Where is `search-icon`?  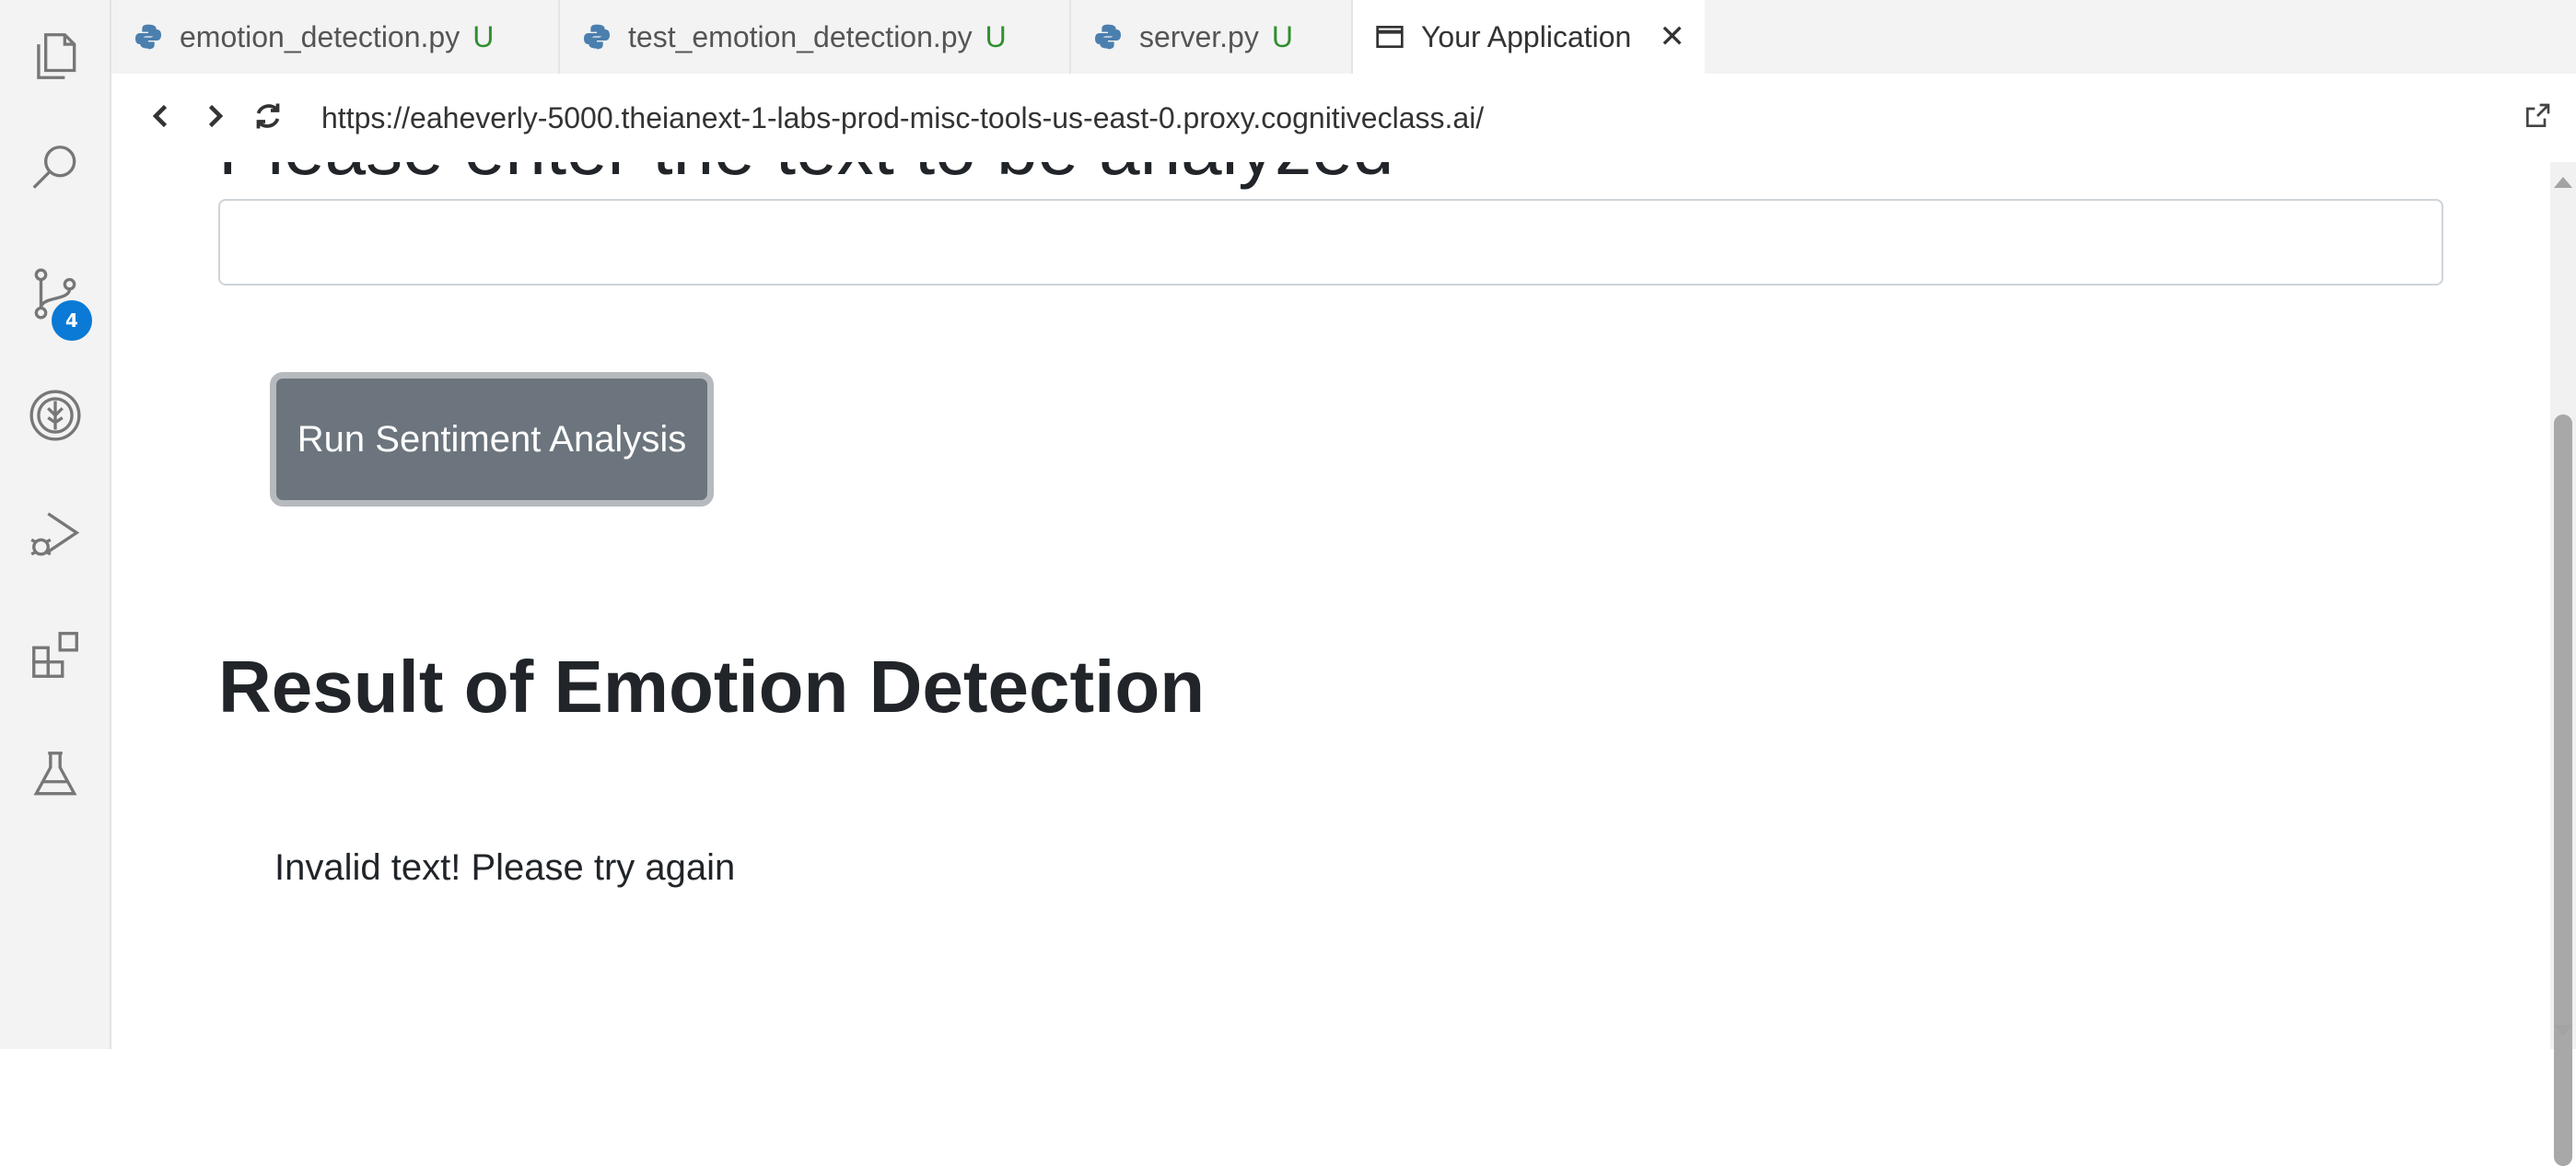
search-icon is located at coordinates (55, 168).